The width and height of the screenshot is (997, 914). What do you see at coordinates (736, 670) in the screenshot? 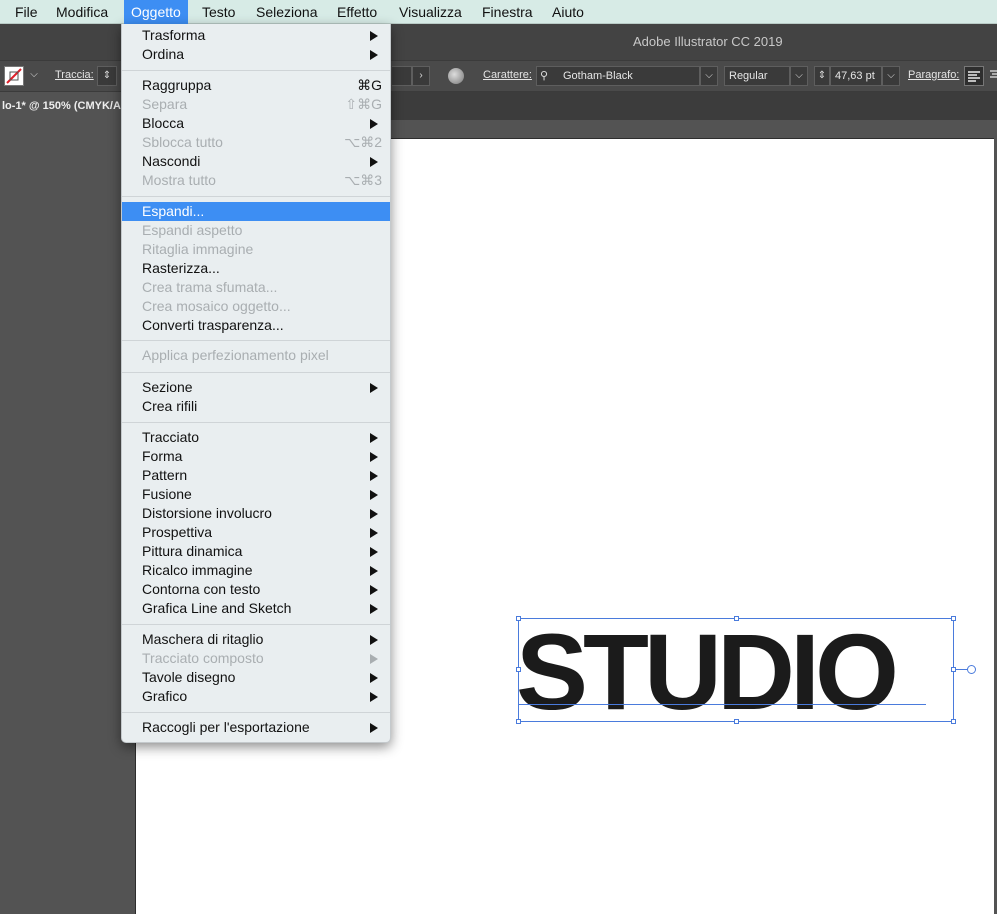
I see `selection-bounding-box` at bounding box center [736, 670].